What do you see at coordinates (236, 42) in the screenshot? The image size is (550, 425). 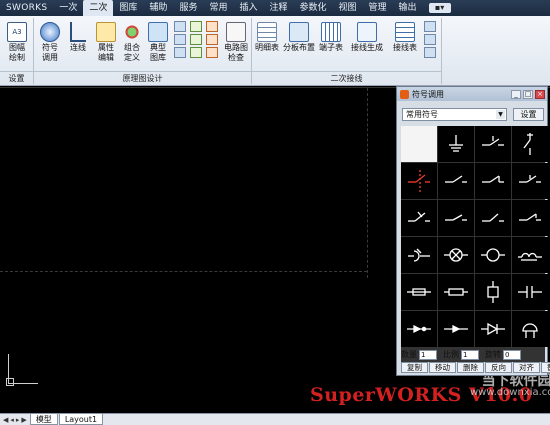 I see `circuit-check-button: 电路图 检查` at bounding box center [236, 42].